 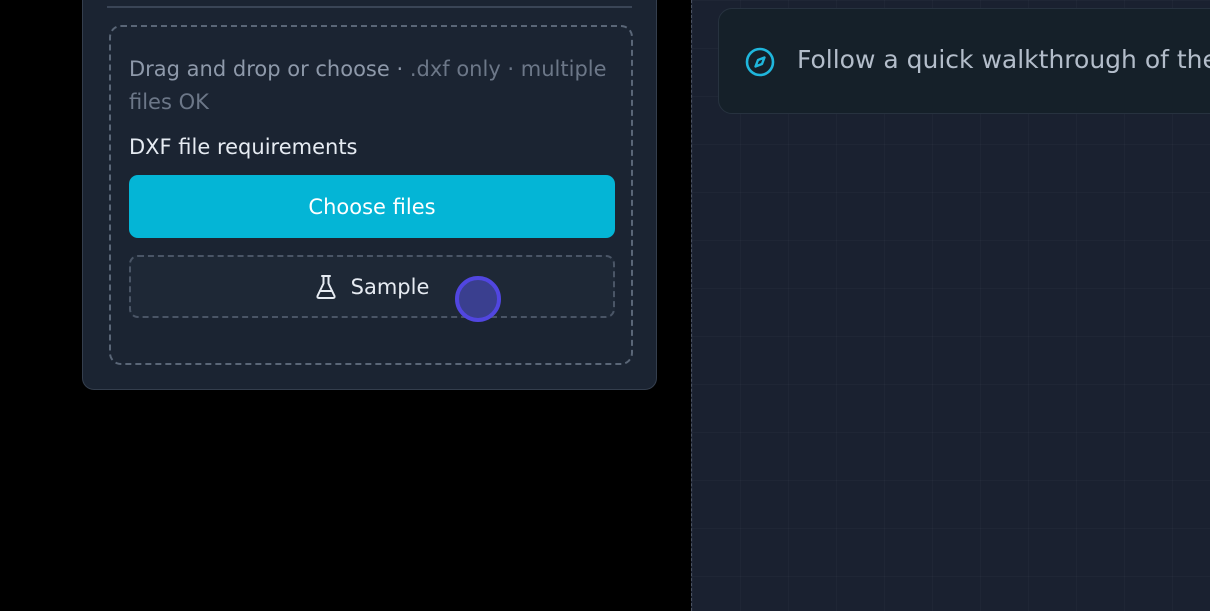 I want to click on panel-divider, so click(x=369, y=7).